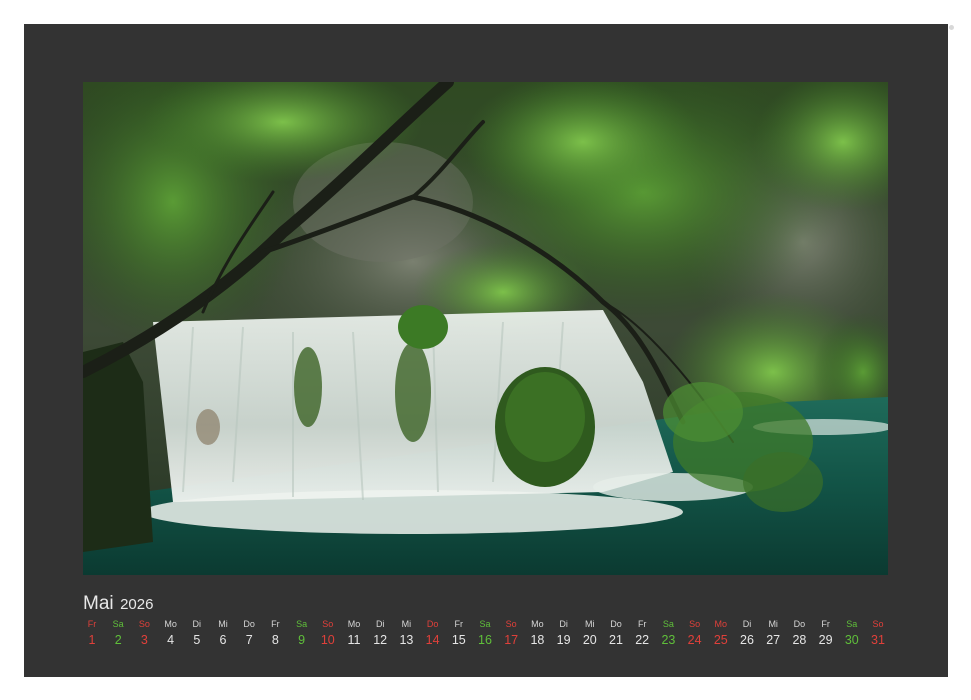 This screenshot has width=971, height=700. What do you see at coordinates (249, 640) in the screenshot?
I see `day-number: 7` at bounding box center [249, 640].